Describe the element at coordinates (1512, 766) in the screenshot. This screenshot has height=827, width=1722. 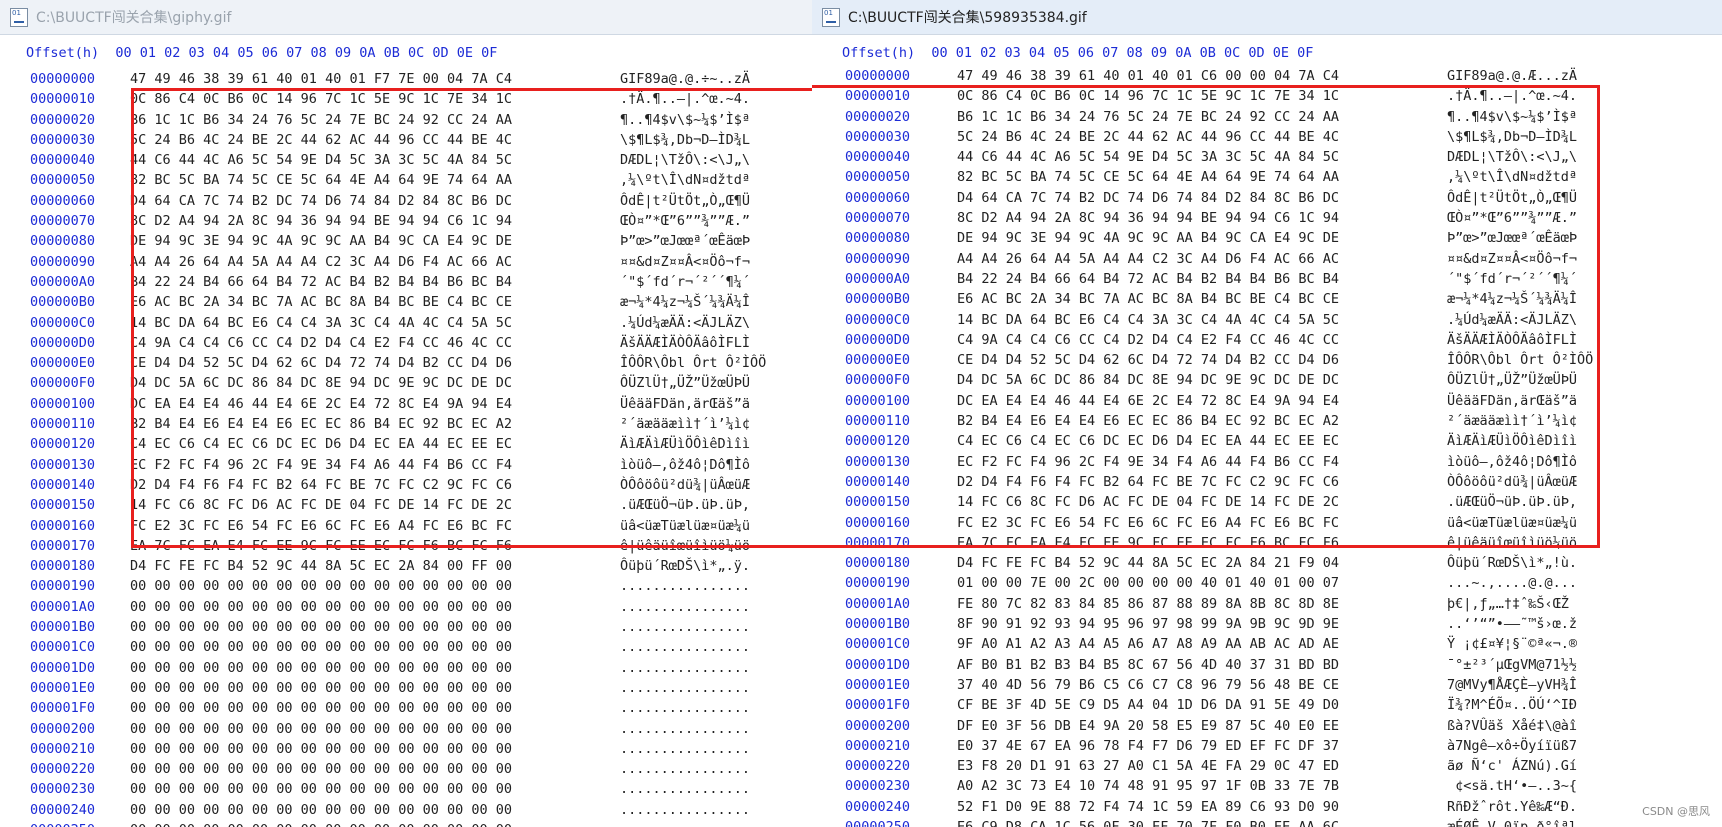
I see `row-ascii-text: ãø Ñ‘c' ÁZNú).Gí` at that location.